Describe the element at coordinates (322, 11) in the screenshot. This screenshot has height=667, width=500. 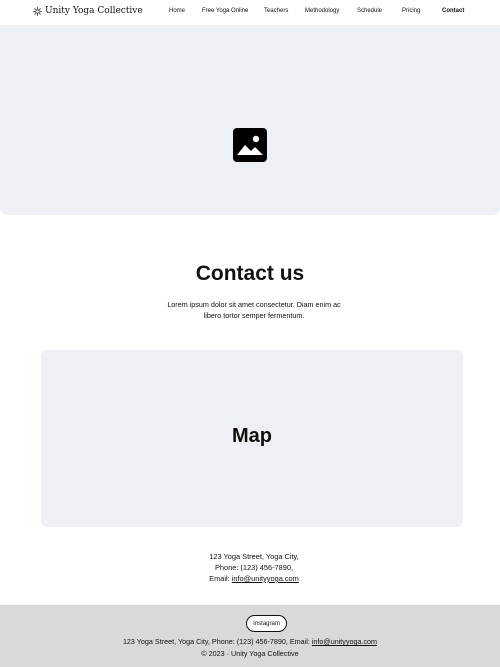
I see `nav-methodology: Methodology` at that location.